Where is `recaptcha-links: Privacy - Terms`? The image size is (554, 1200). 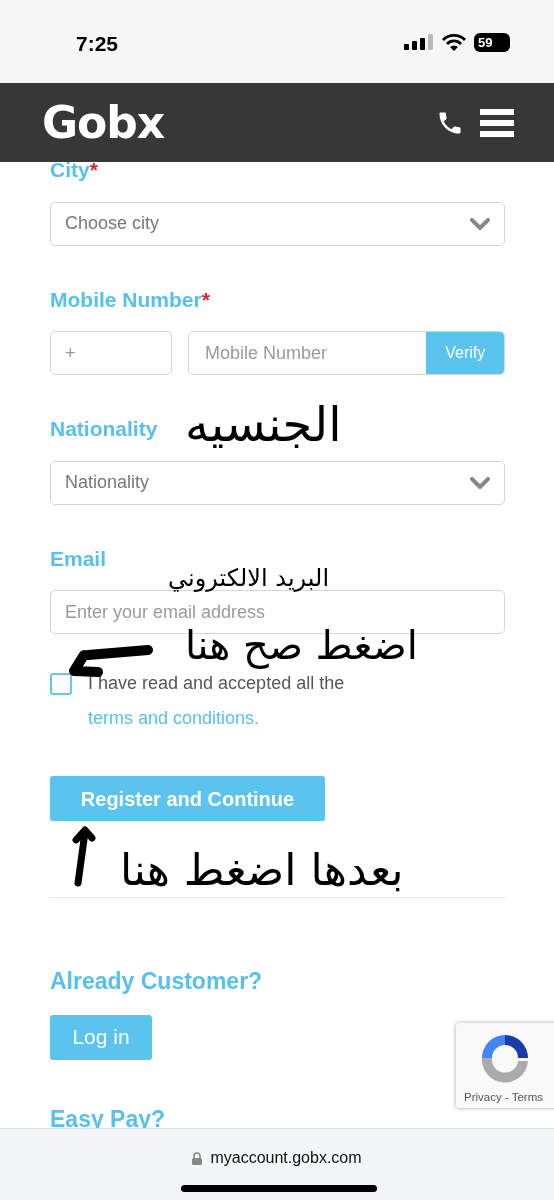
recaptcha-links: Privacy - Terms is located at coordinates (504, 1098).